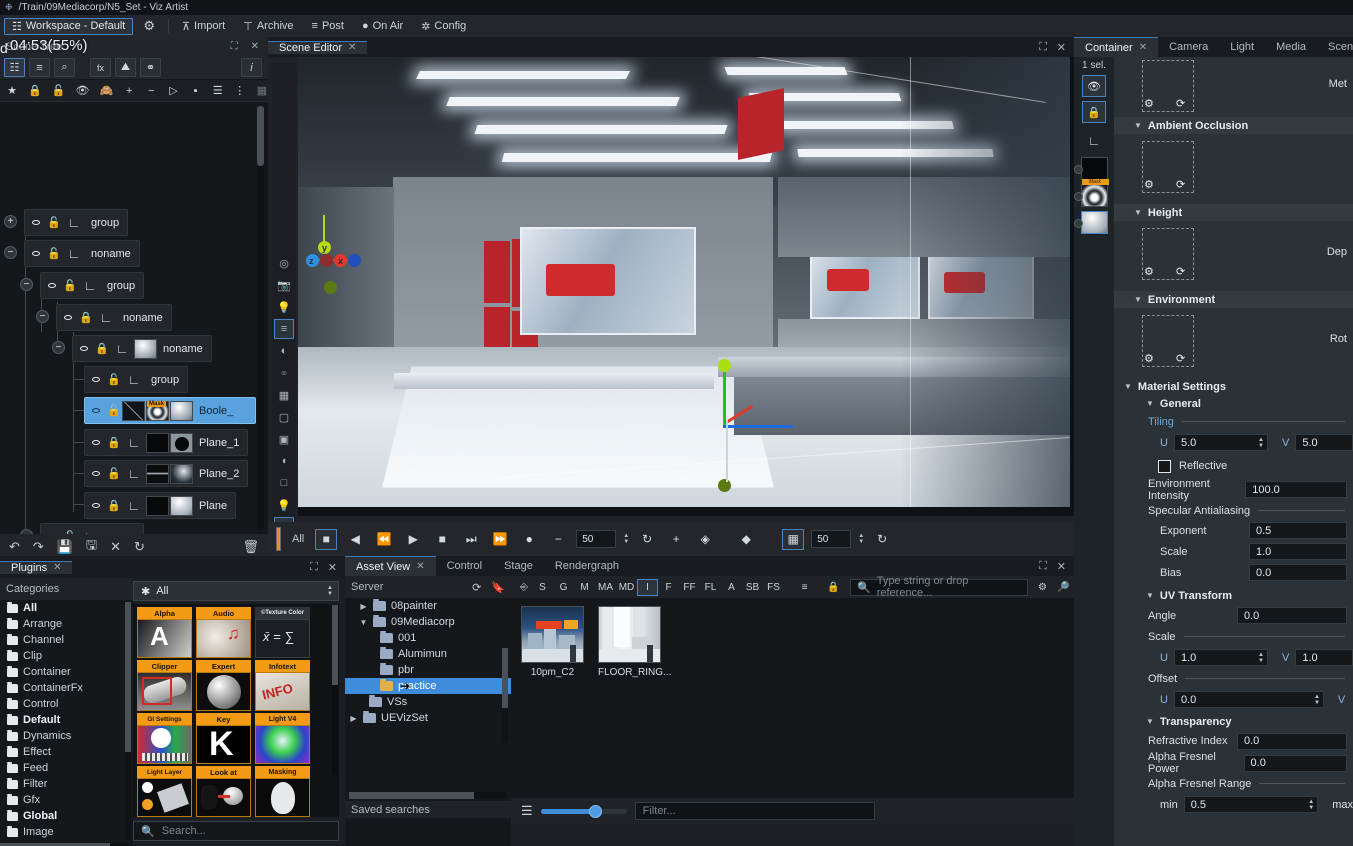 The height and width of the screenshot is (846, 1353). What do you see at coordinates (1116, 47) in the screenshot?
I see `tab-container: Container ✕` at bounding box center [1116, 47].